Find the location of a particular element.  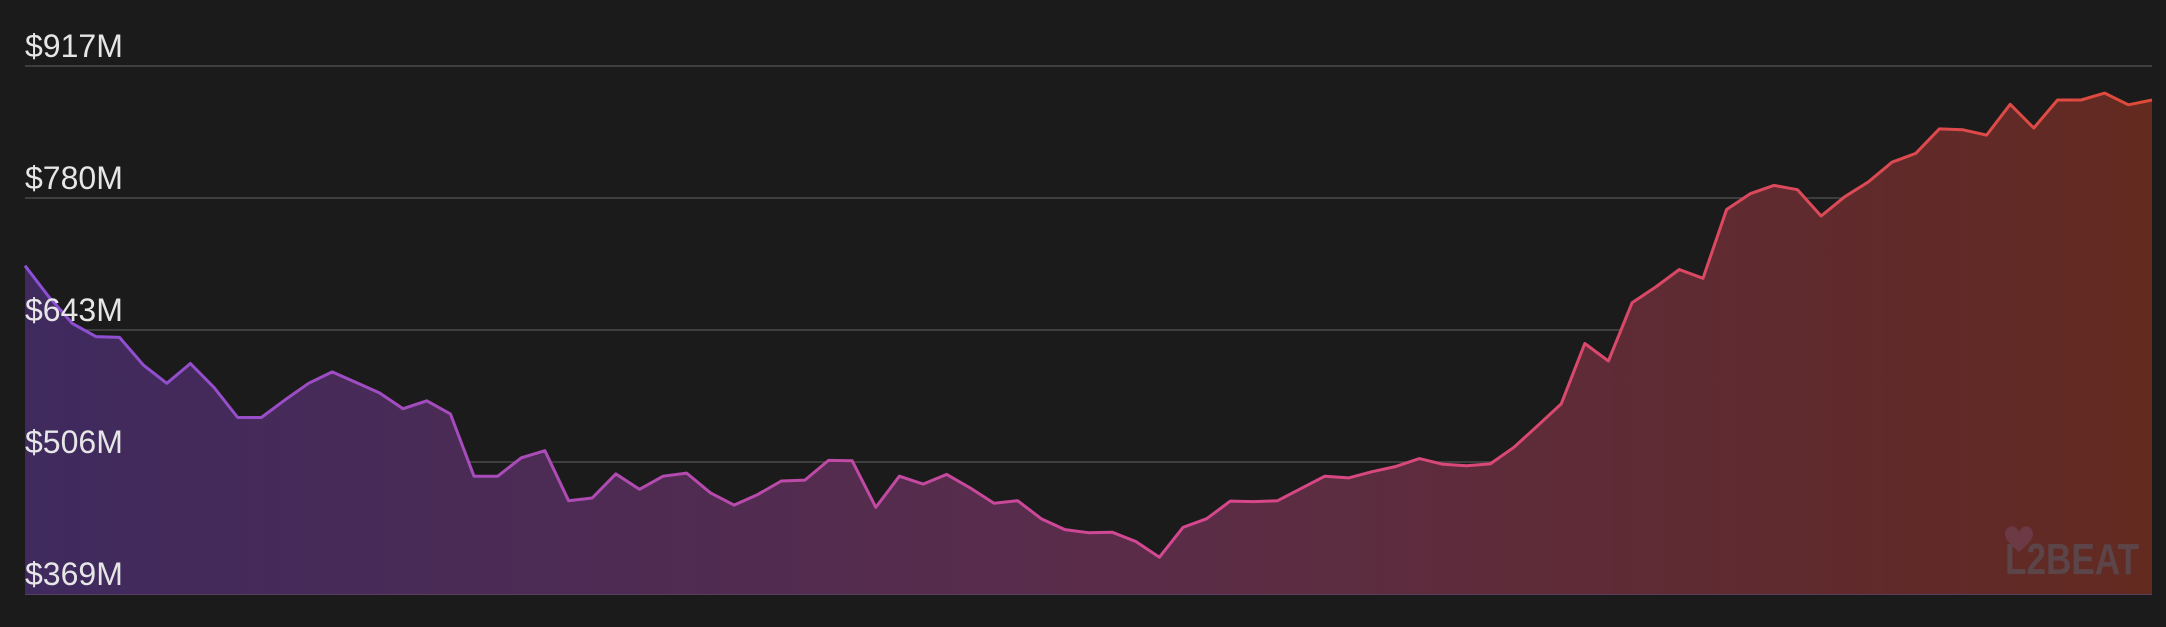

y-tick-label: $917M is located at coordinates (74, 46).